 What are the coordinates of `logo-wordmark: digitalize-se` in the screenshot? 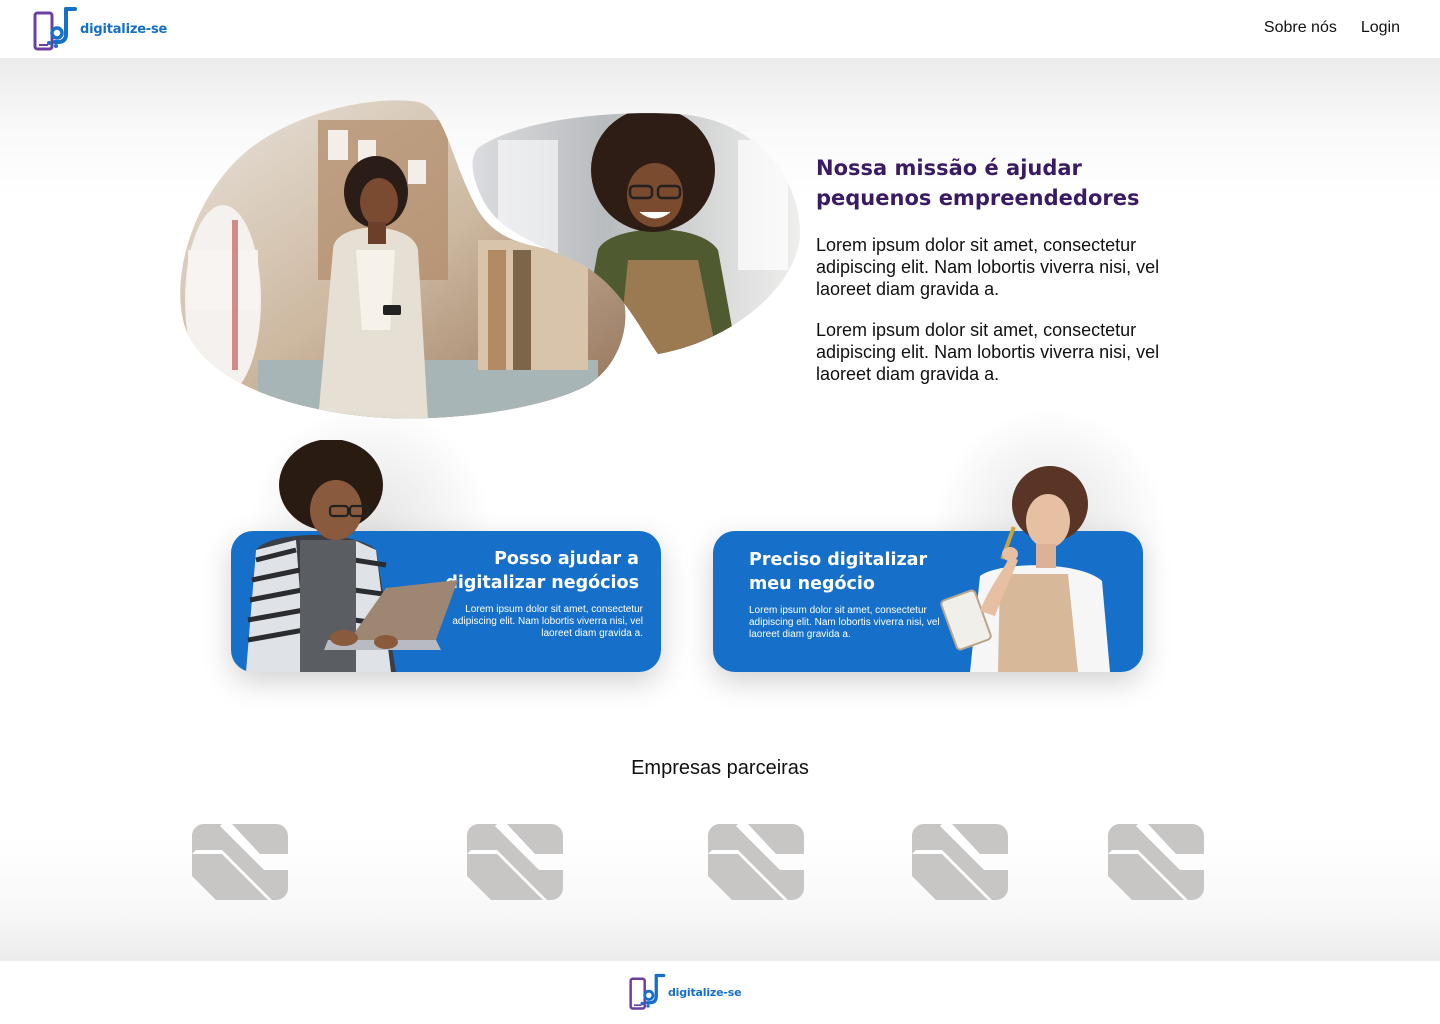 It's located at (124, 29).